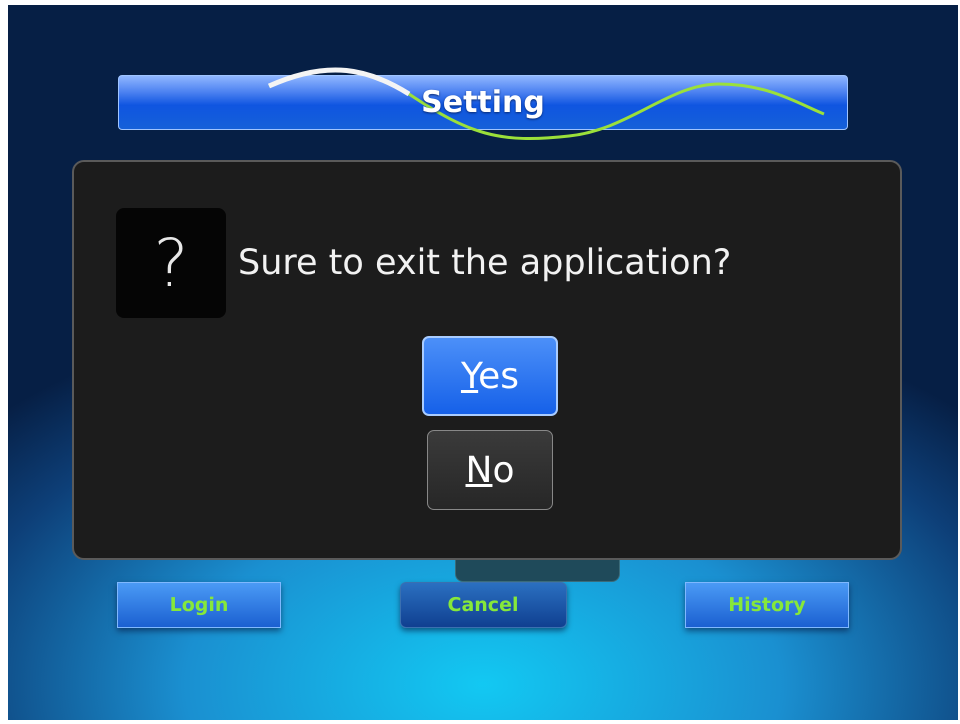 The width and height of the screenshot is (960, 724). Describe the element at coordinates (490, 470) in the screenshot. I see `dialog-button: No` at that location.